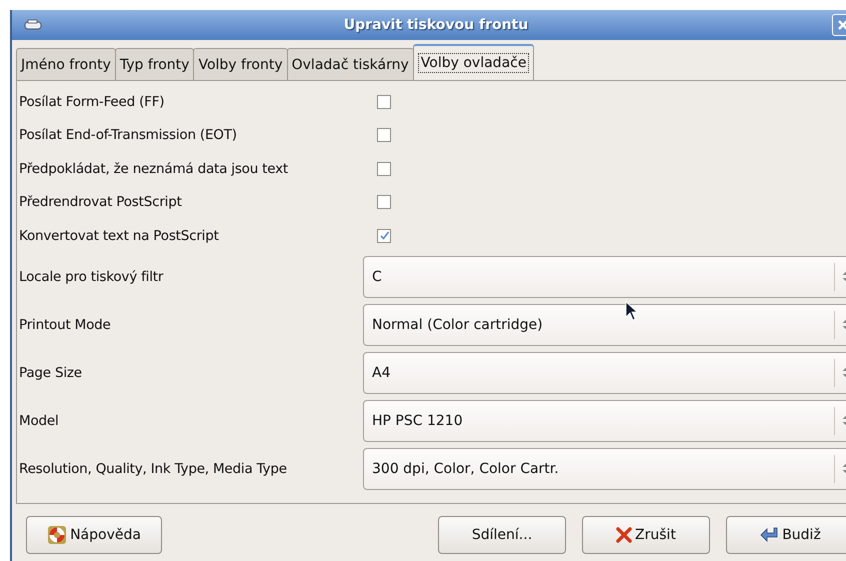  I want to click on option-label: Posílat End-of-Transmission (EOT), so click(128, 135).